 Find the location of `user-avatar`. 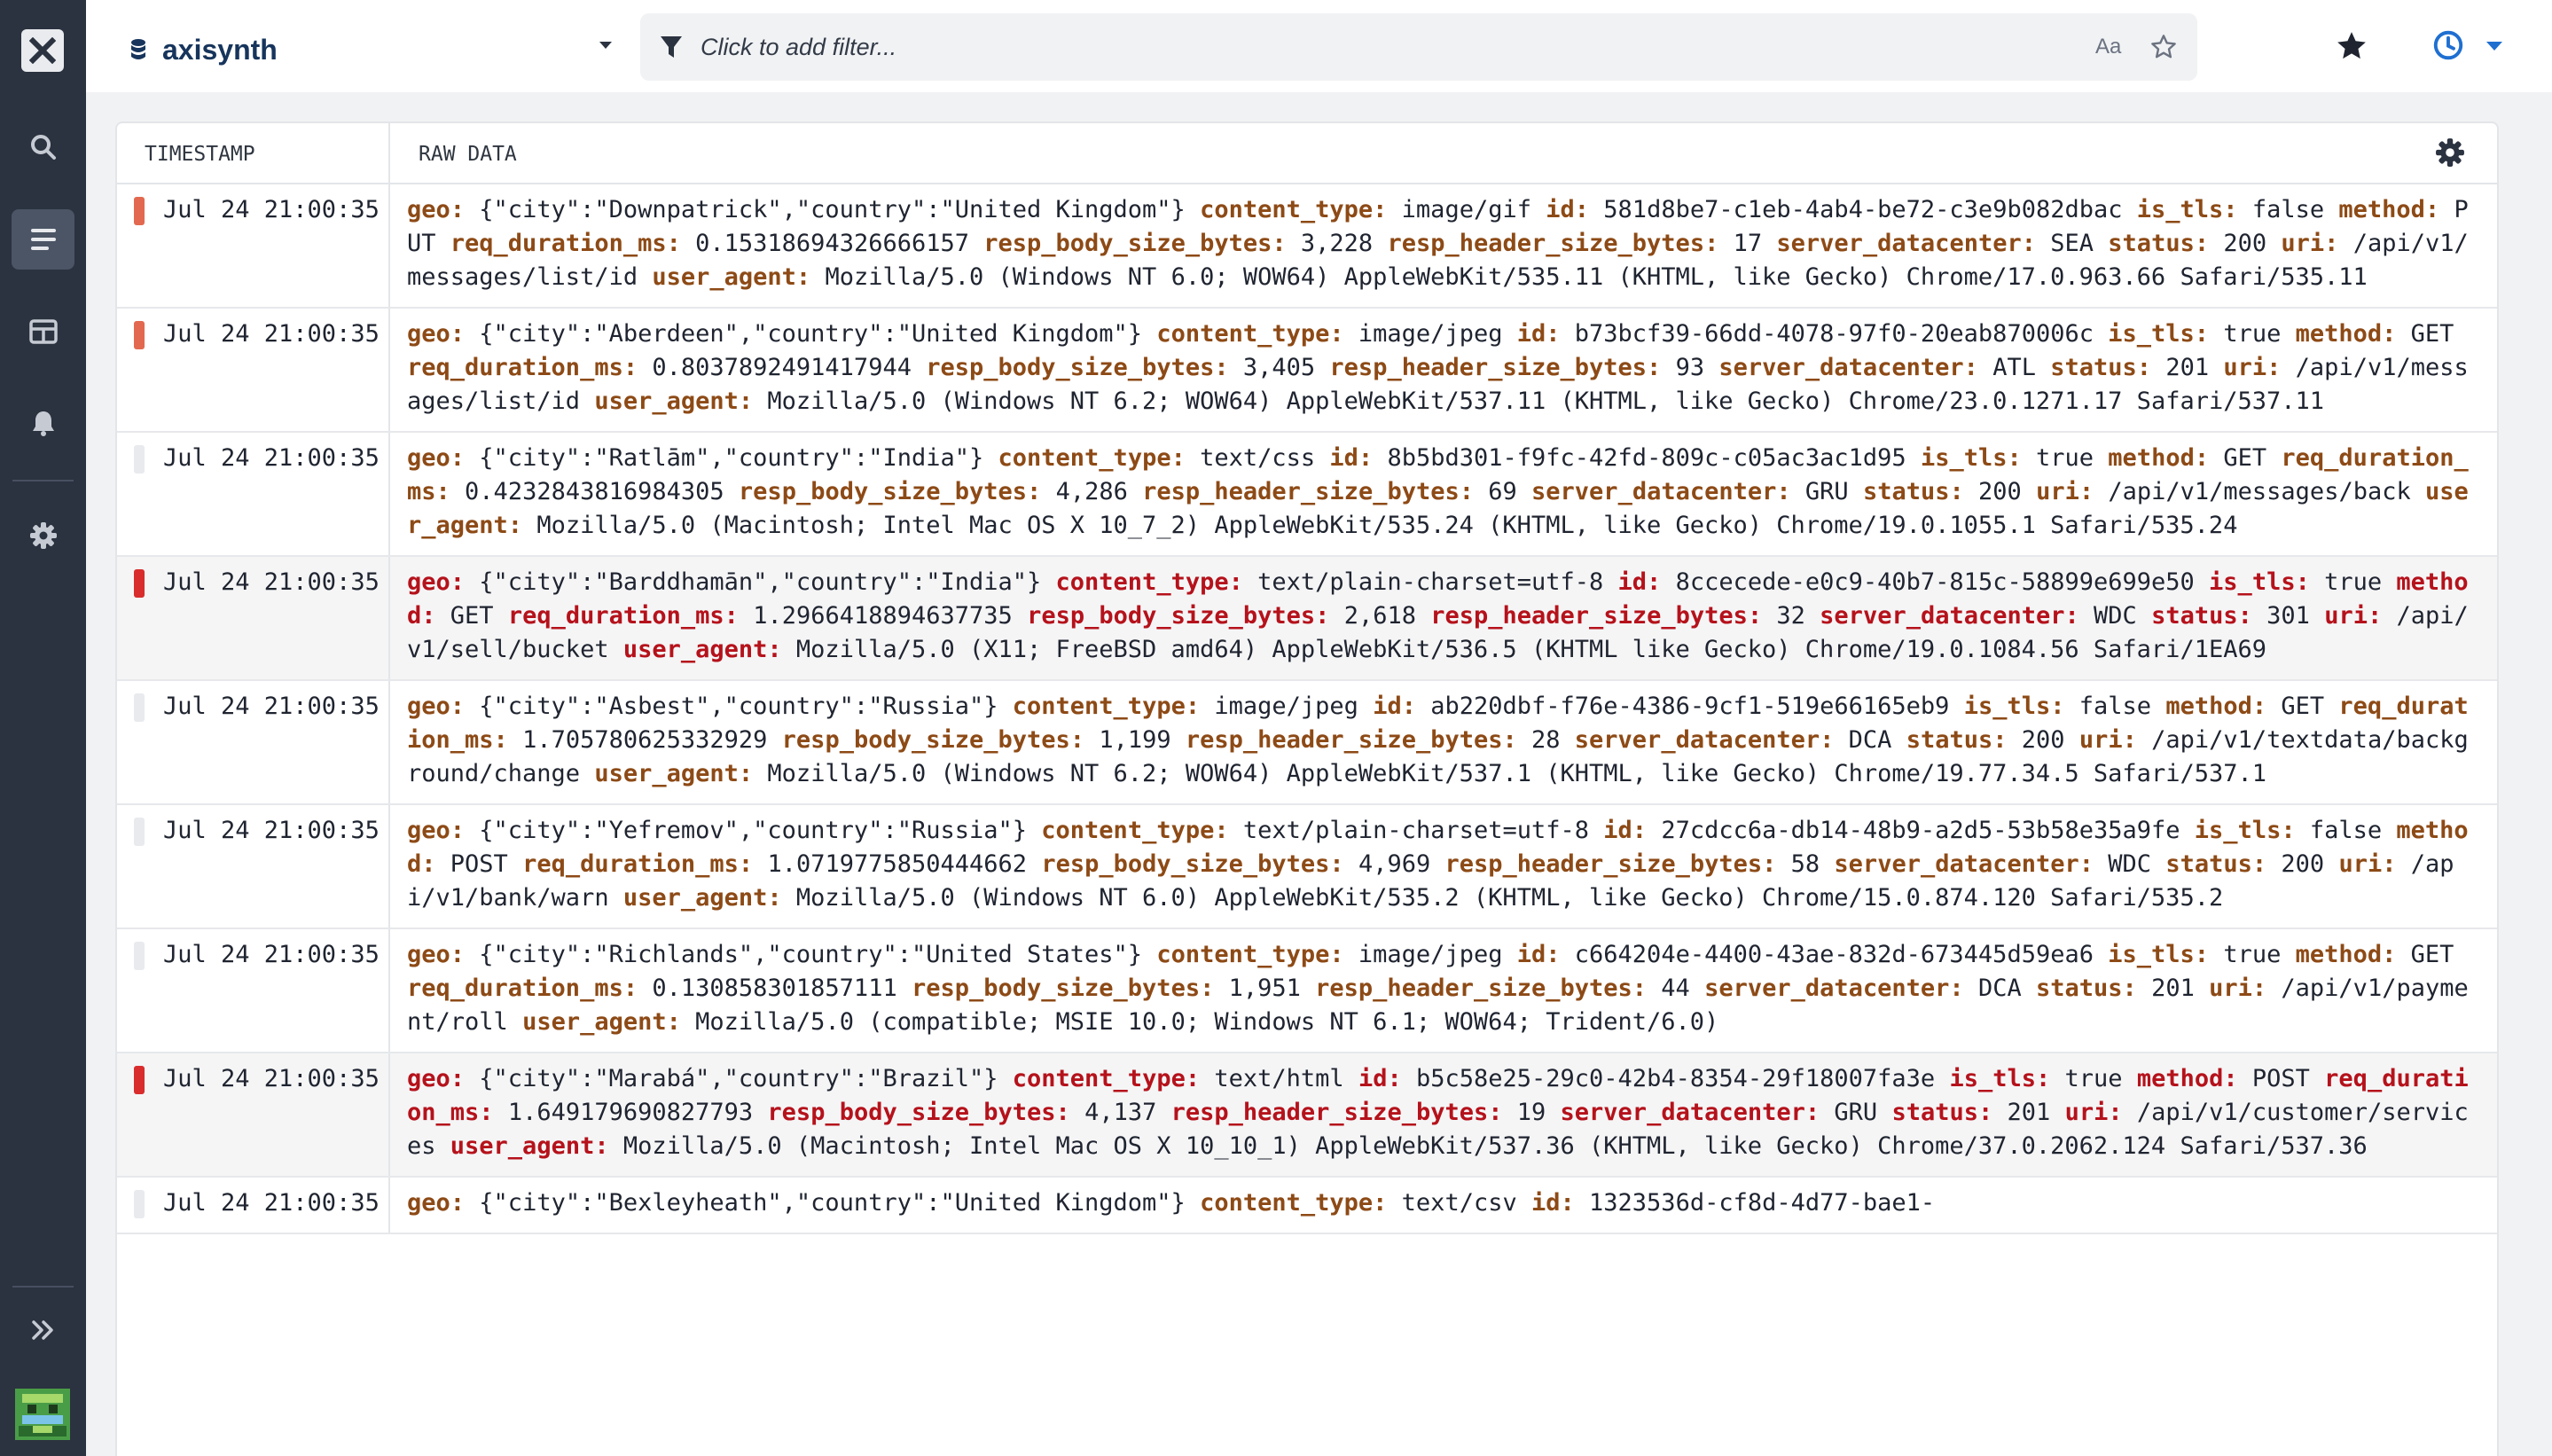

user-avatar is located at coordinates (42, 1414).